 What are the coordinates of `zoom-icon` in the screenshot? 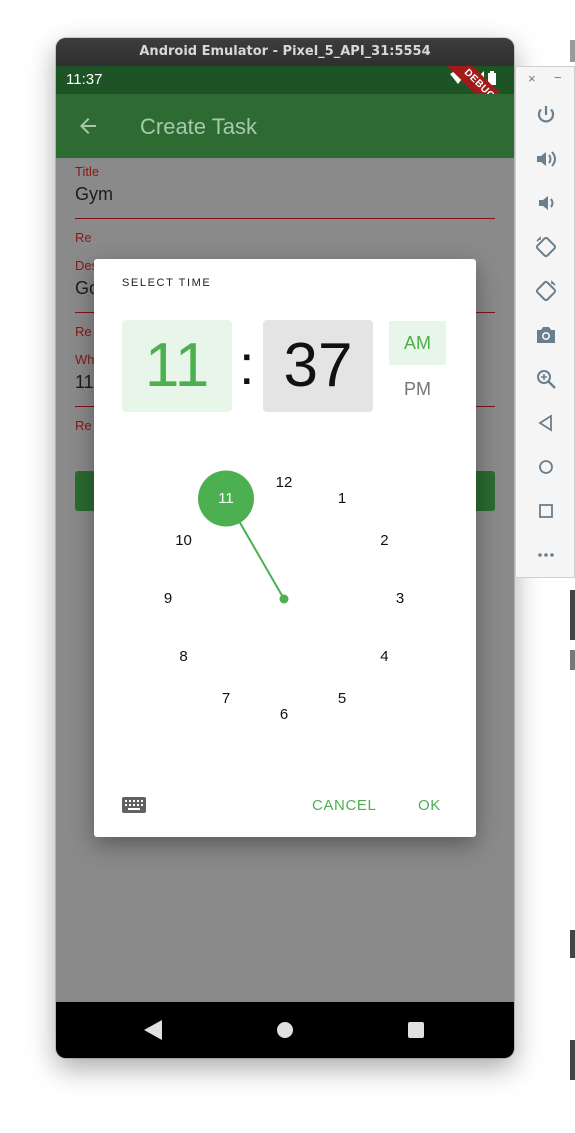 It's located at (546, 379).